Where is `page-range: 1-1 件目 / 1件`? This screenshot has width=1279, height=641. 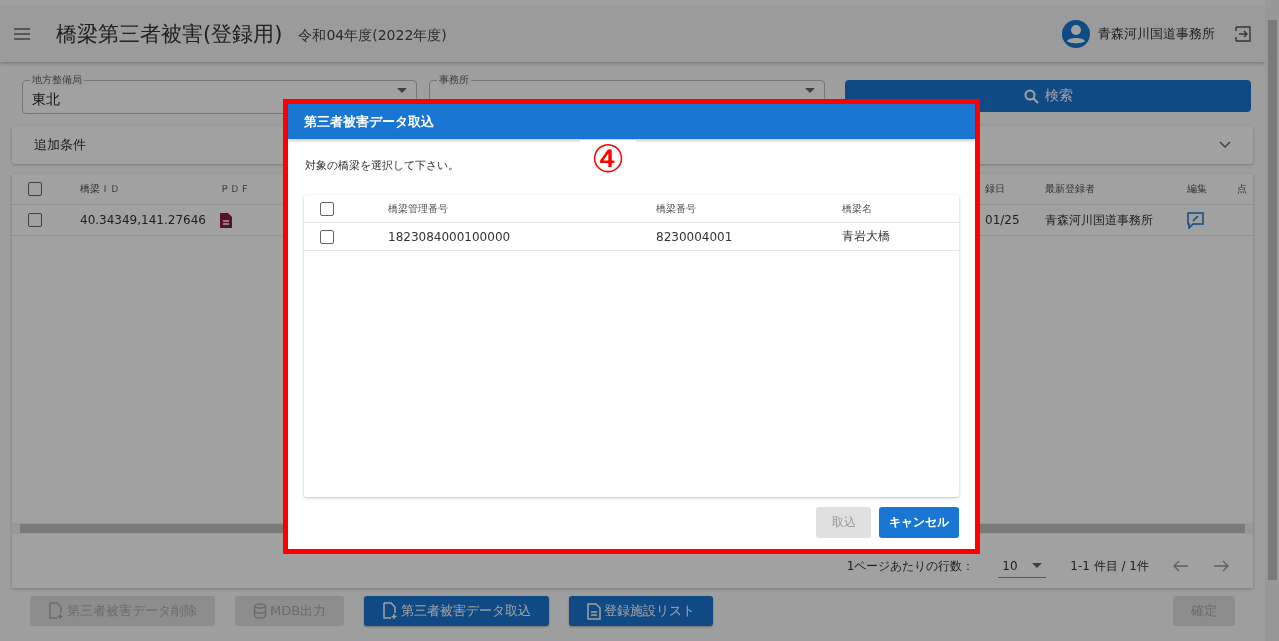 page-range: 1-1 件目 / 1件 is located at coordinates (1109, 566).